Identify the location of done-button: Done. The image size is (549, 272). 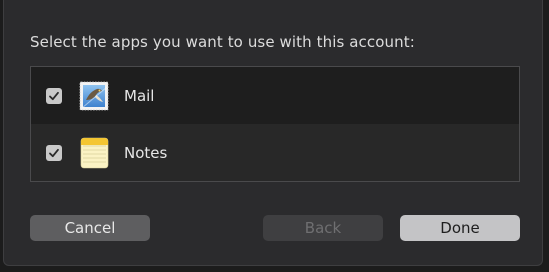
(460, 228).